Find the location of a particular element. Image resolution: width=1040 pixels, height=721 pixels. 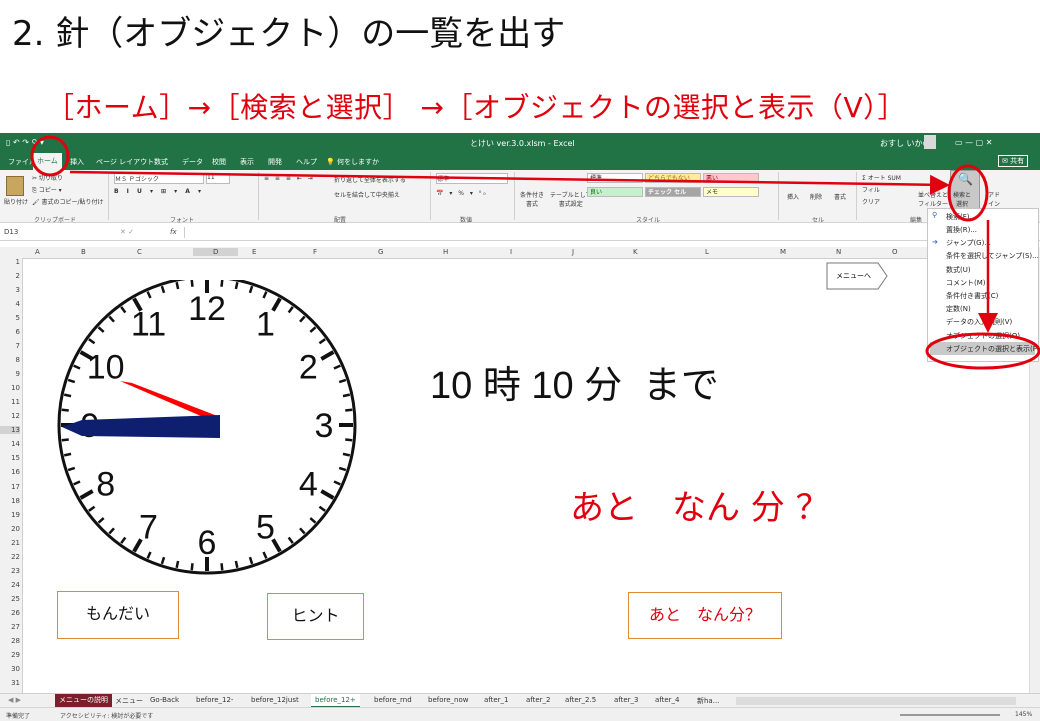

annotation-circle-find is located at coordinates (968, 193).